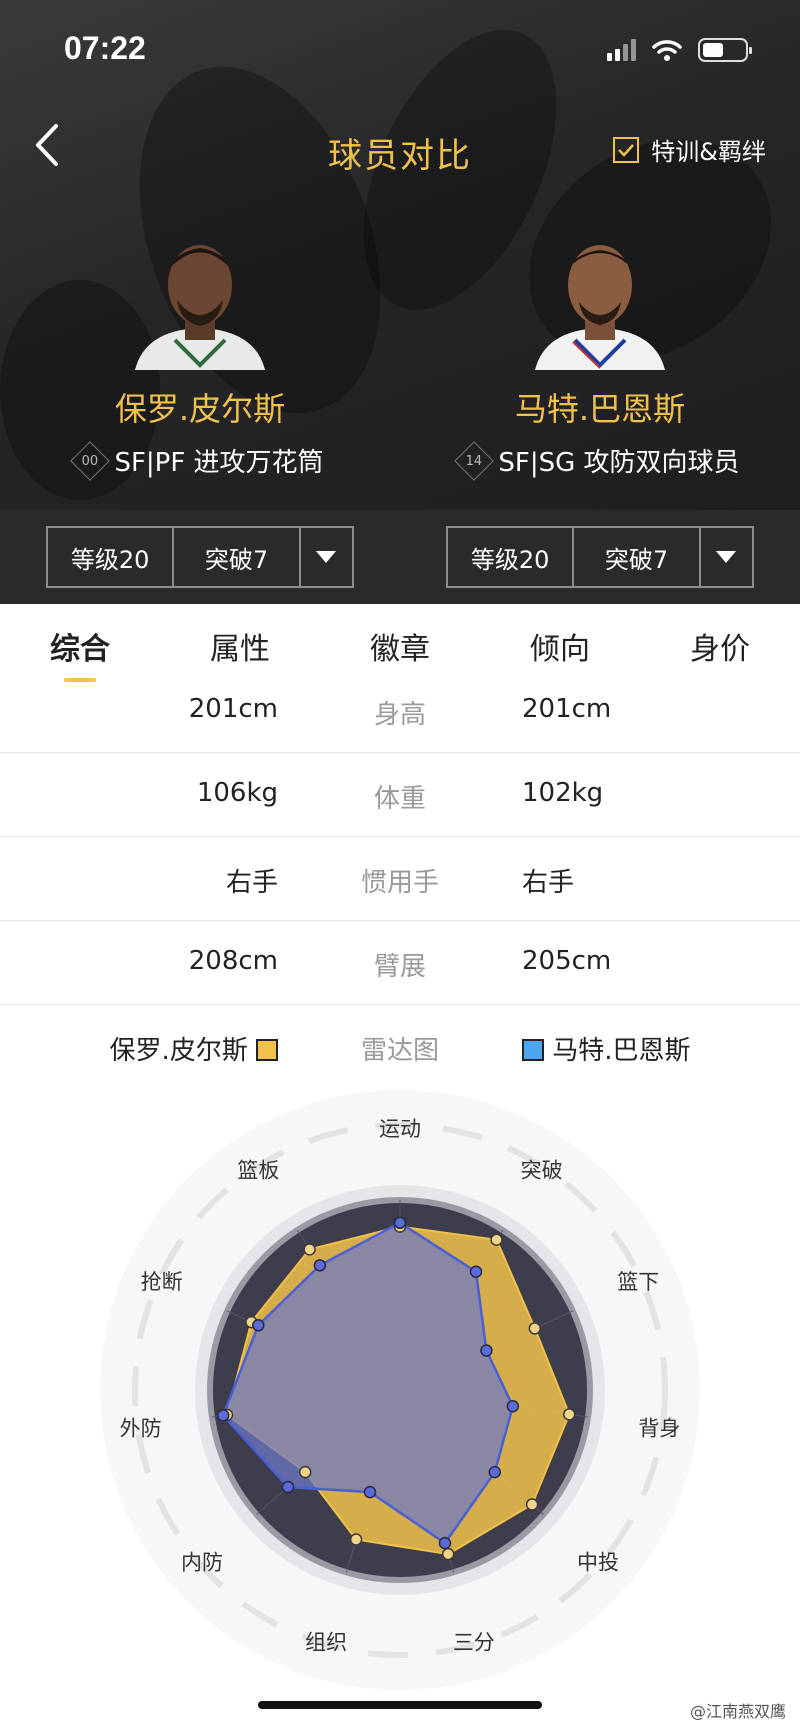 This screenshot has width=800, height=1731. What do you see at coordinates (90, 460) in the screenshot?
I see `jersey-number-badge: 00` at bounding box center [90, 460].